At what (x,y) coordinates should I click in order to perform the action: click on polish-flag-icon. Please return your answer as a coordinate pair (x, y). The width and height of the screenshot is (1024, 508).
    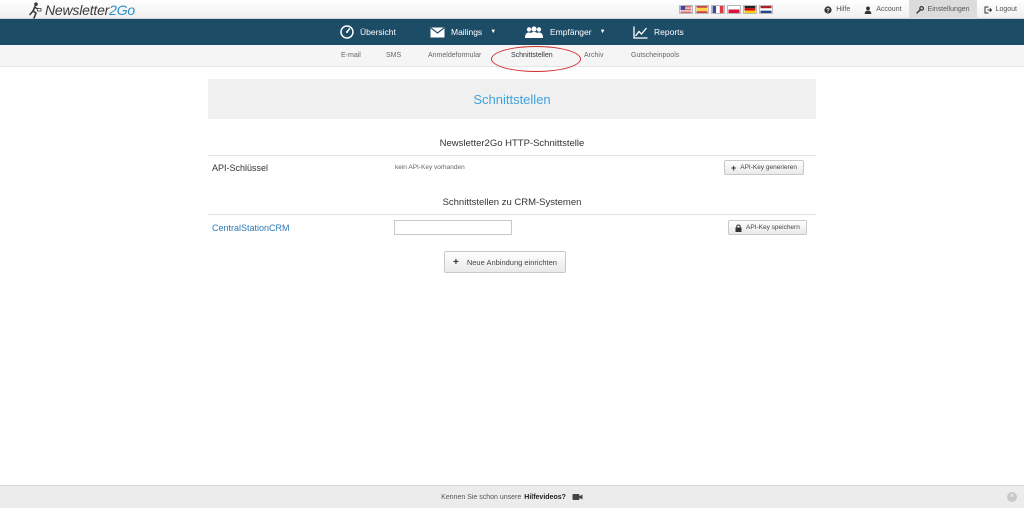
    Looking at the image, I should click on (734, 9).